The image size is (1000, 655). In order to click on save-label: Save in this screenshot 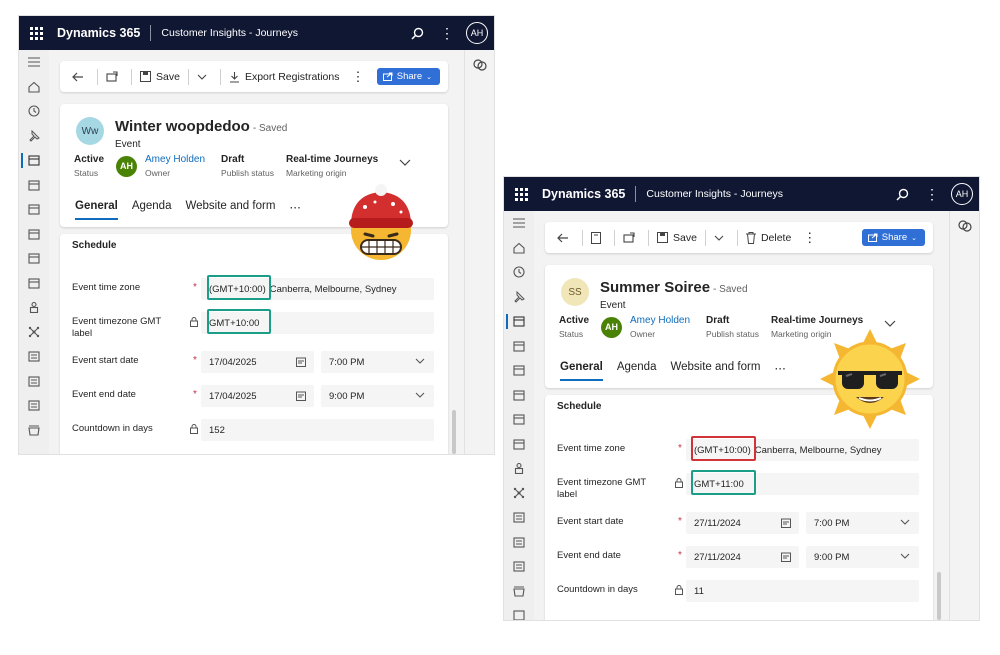, I will do `click(168, 76)`.